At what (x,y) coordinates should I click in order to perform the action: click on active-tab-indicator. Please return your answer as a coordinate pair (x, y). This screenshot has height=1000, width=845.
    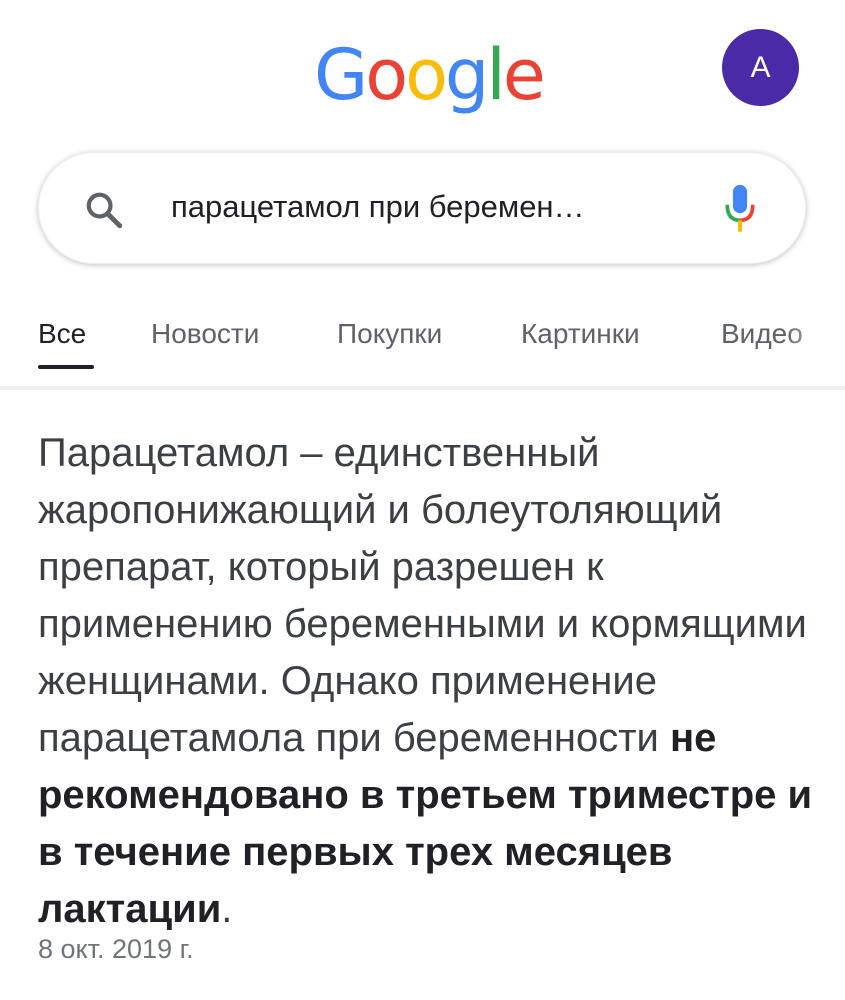
    Looking at the image, I should click on (66, 367).